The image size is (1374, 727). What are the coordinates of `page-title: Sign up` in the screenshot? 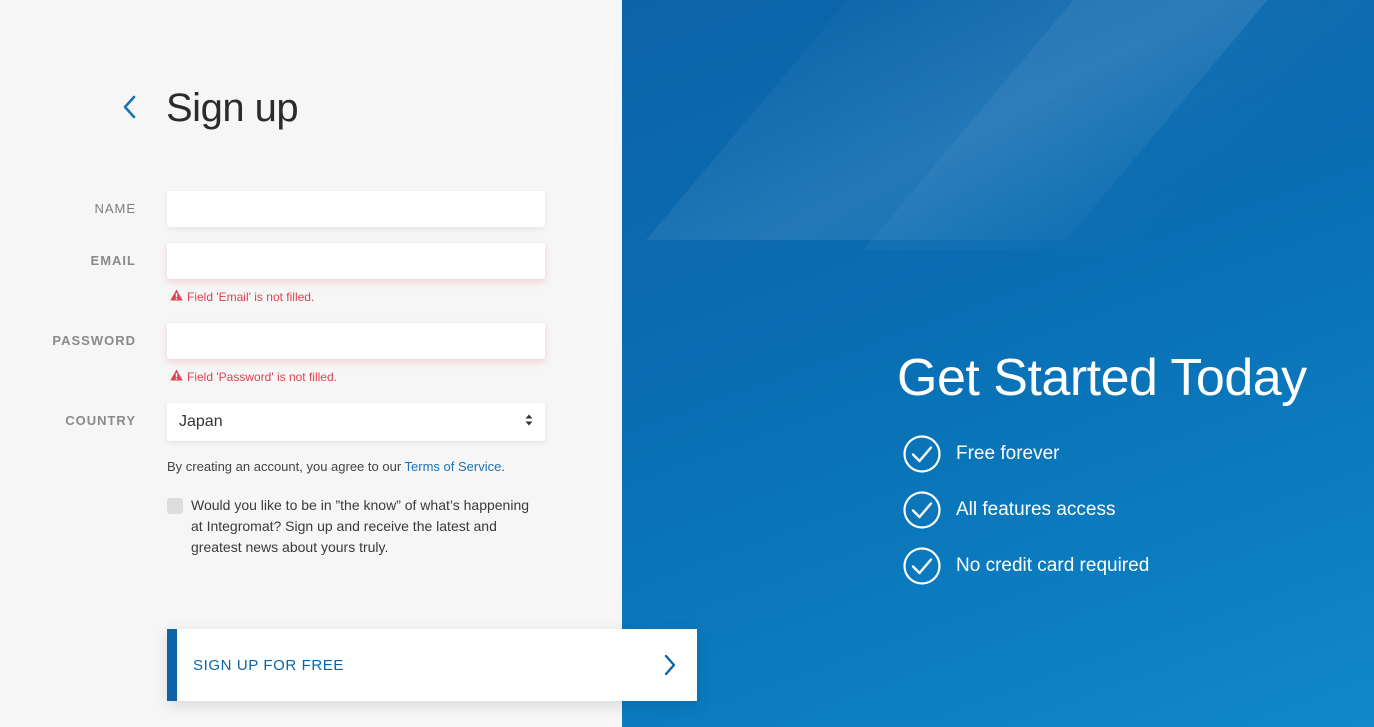 It's located at (232, 108).